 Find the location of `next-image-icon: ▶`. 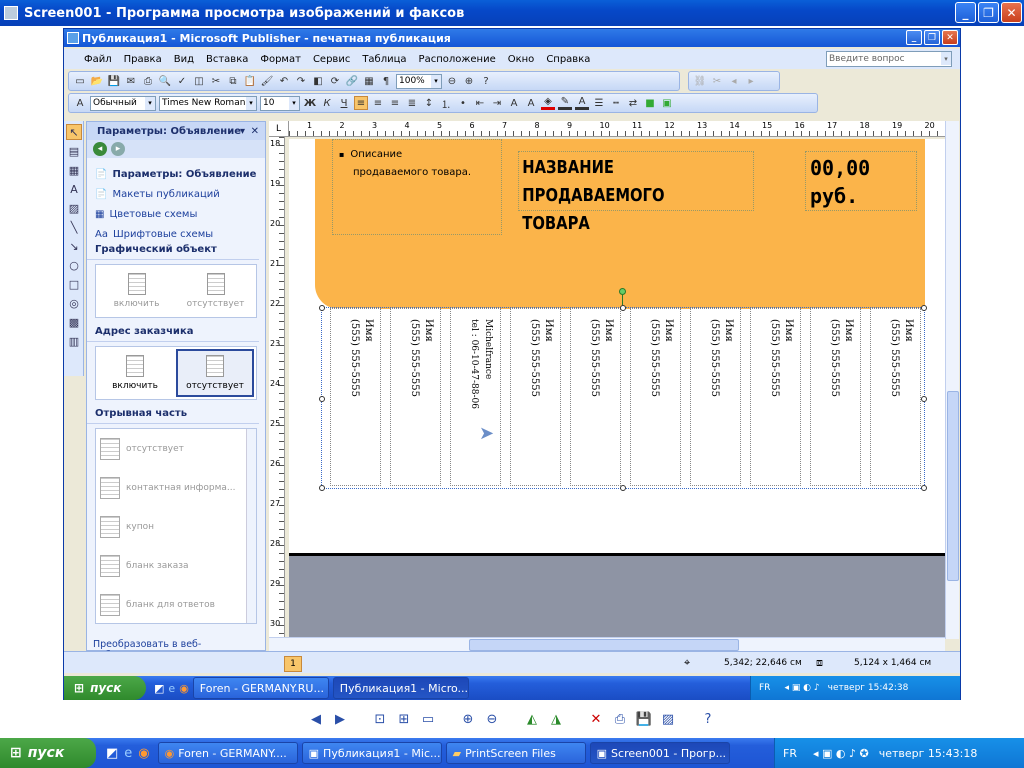

next-image-icon: ▶ is located at coordinates (340, 719).